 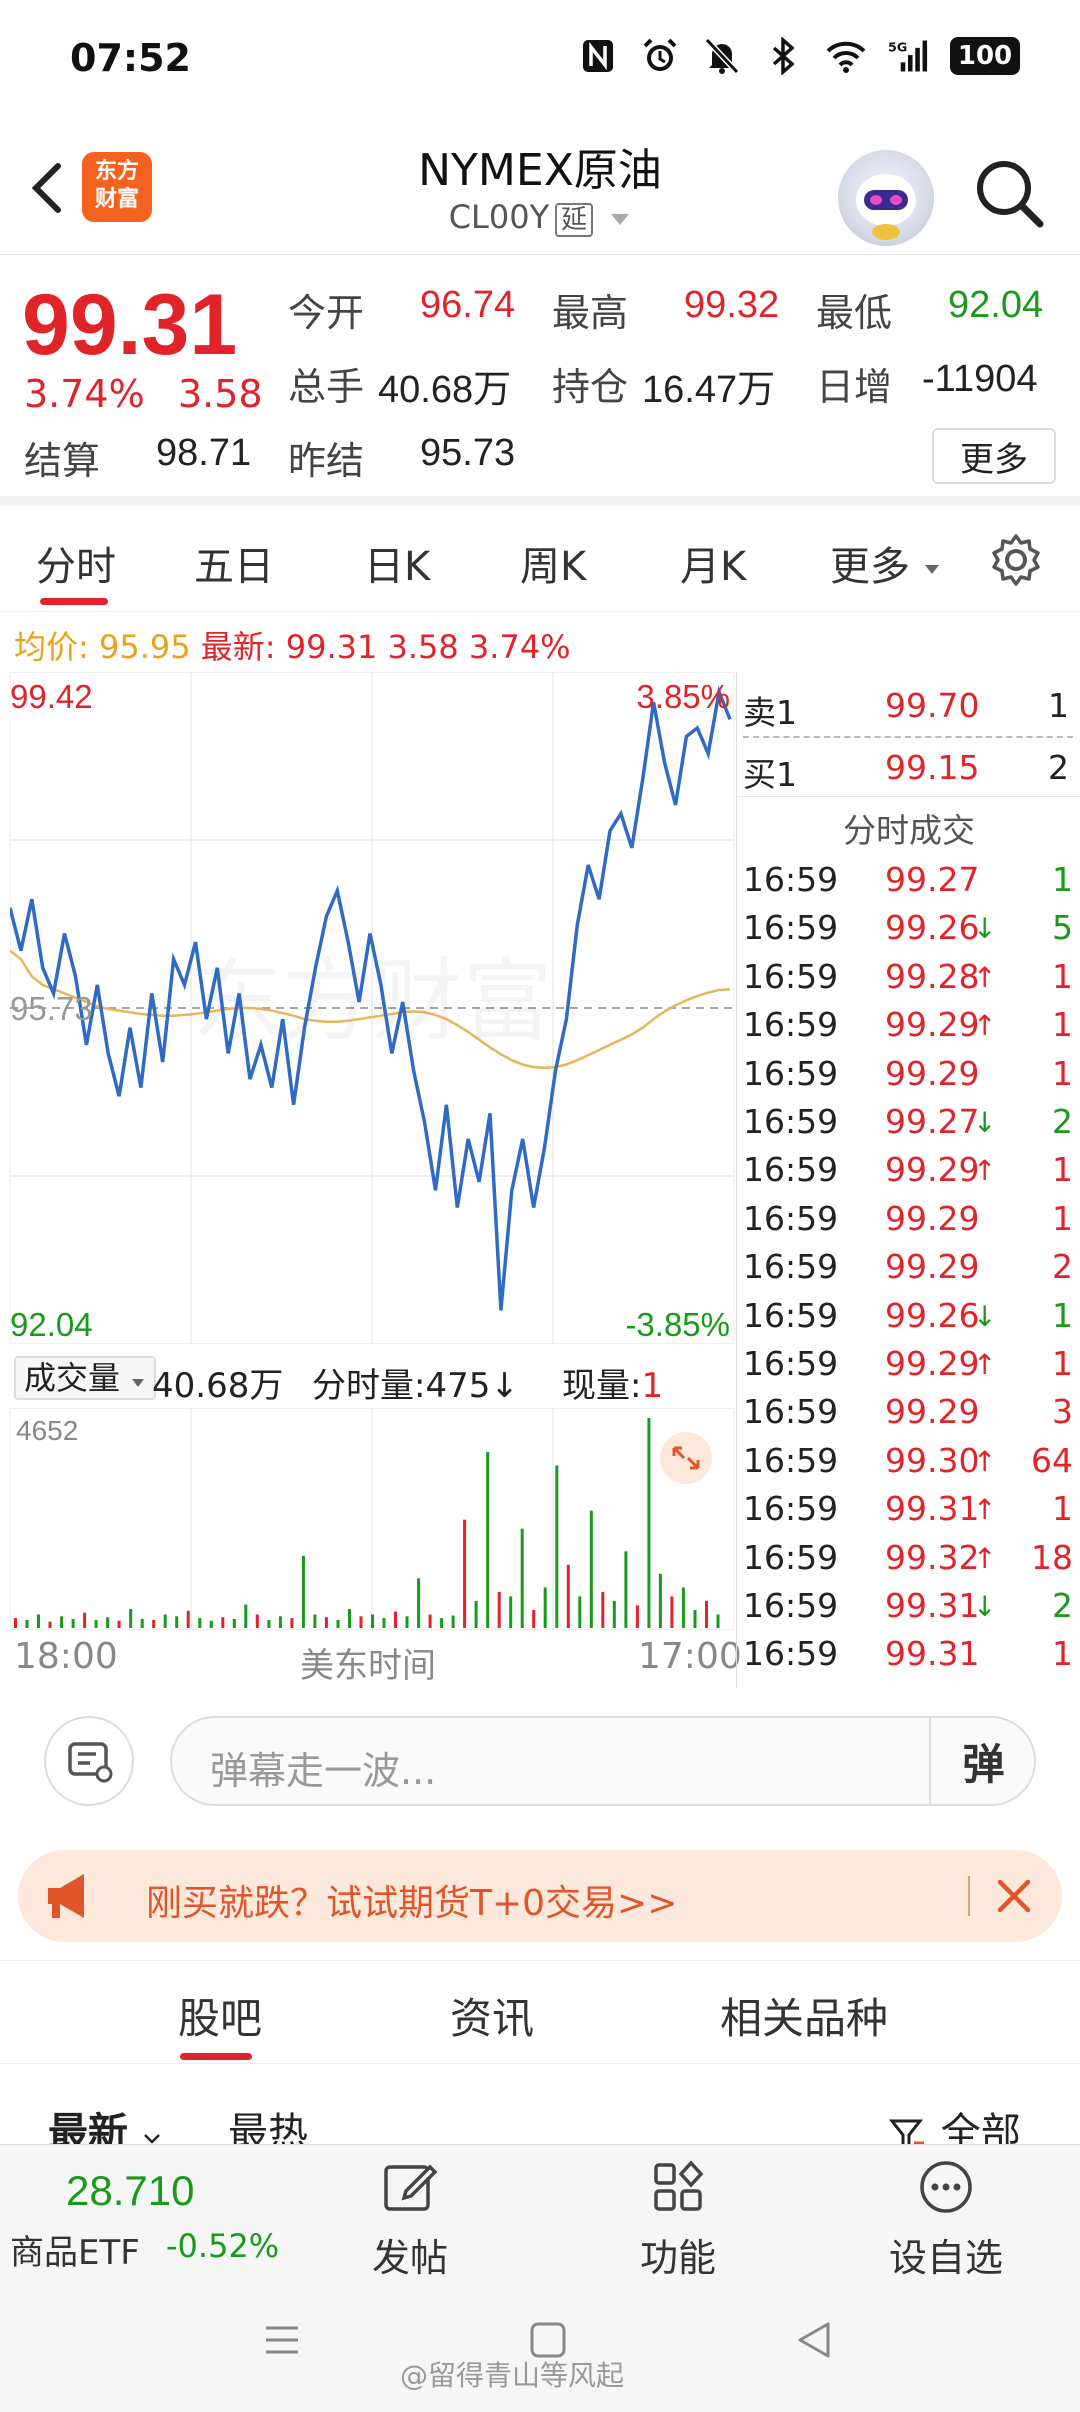 I want to click on nav-back-button, so click(x=814, y=2342).